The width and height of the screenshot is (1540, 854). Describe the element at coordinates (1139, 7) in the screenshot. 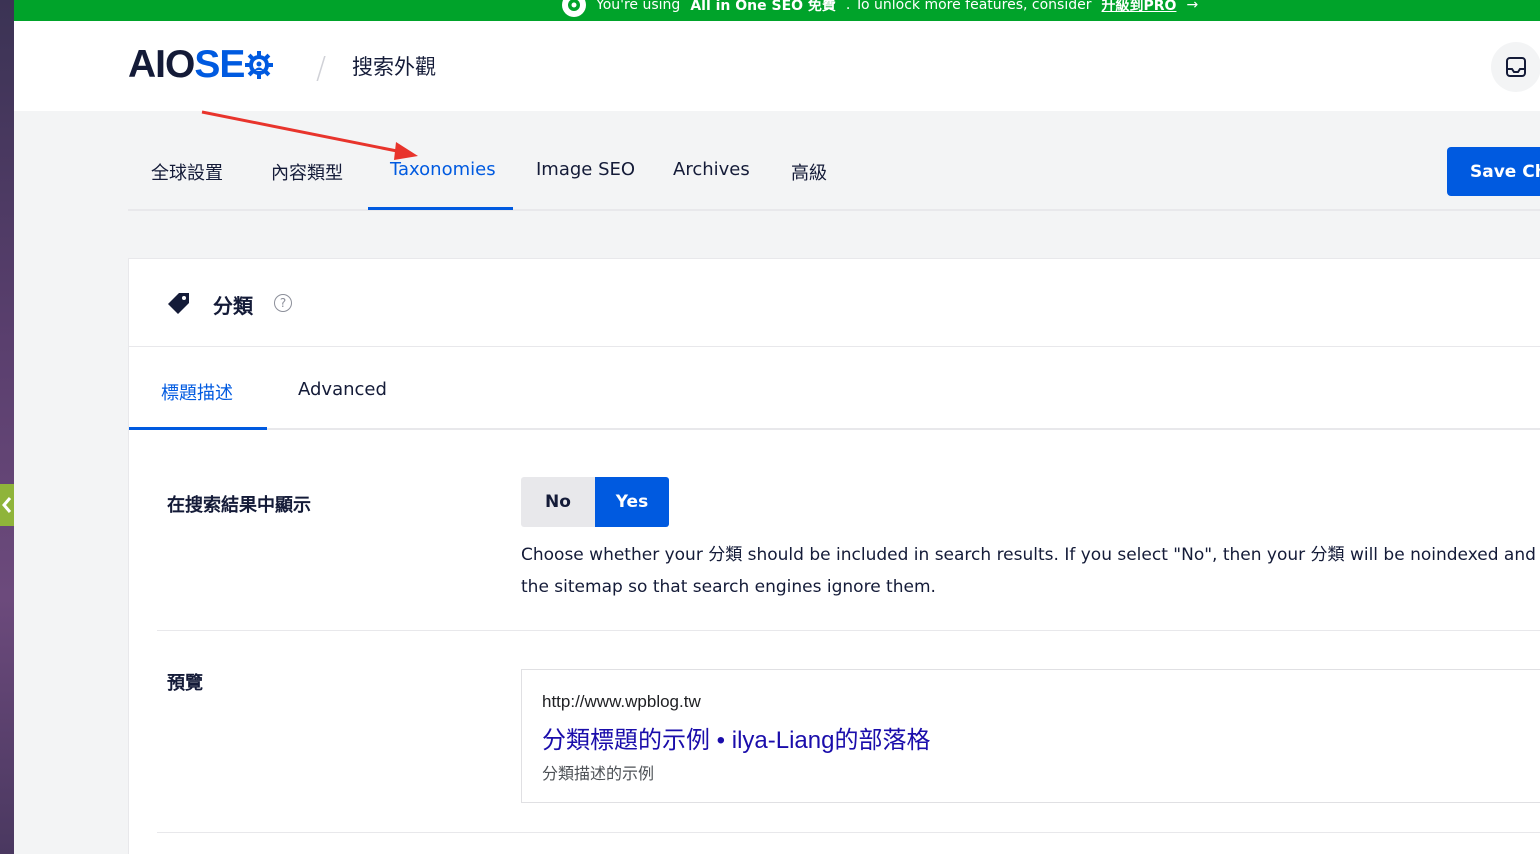

I see `upgrade-pro-link: 升級到PRO` at that location.